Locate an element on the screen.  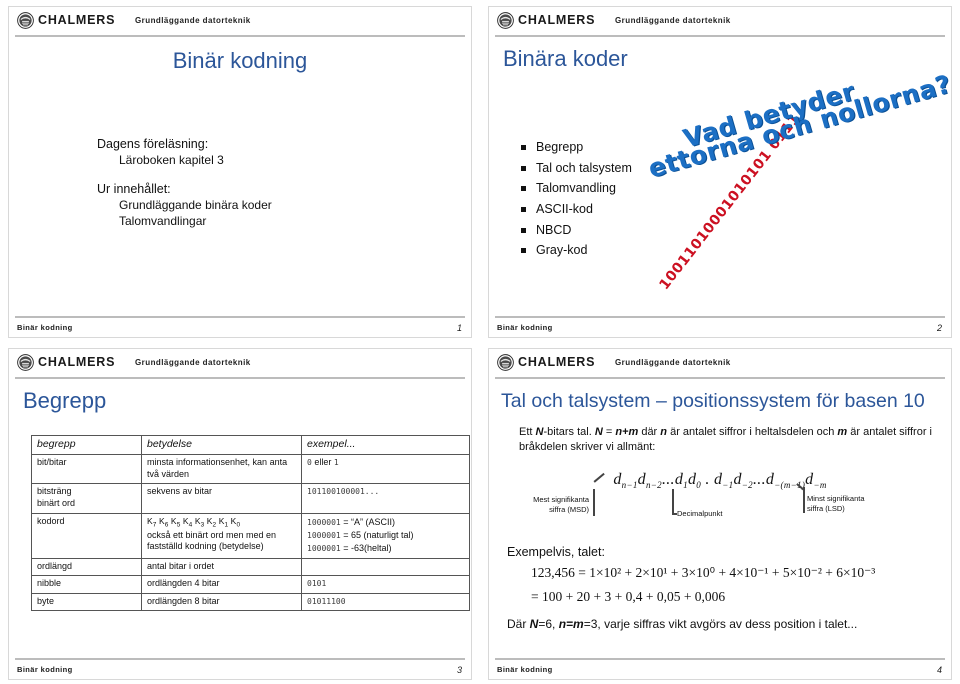
cell-meaning: antal bitar i ordet is located at coordinates (221, 567).